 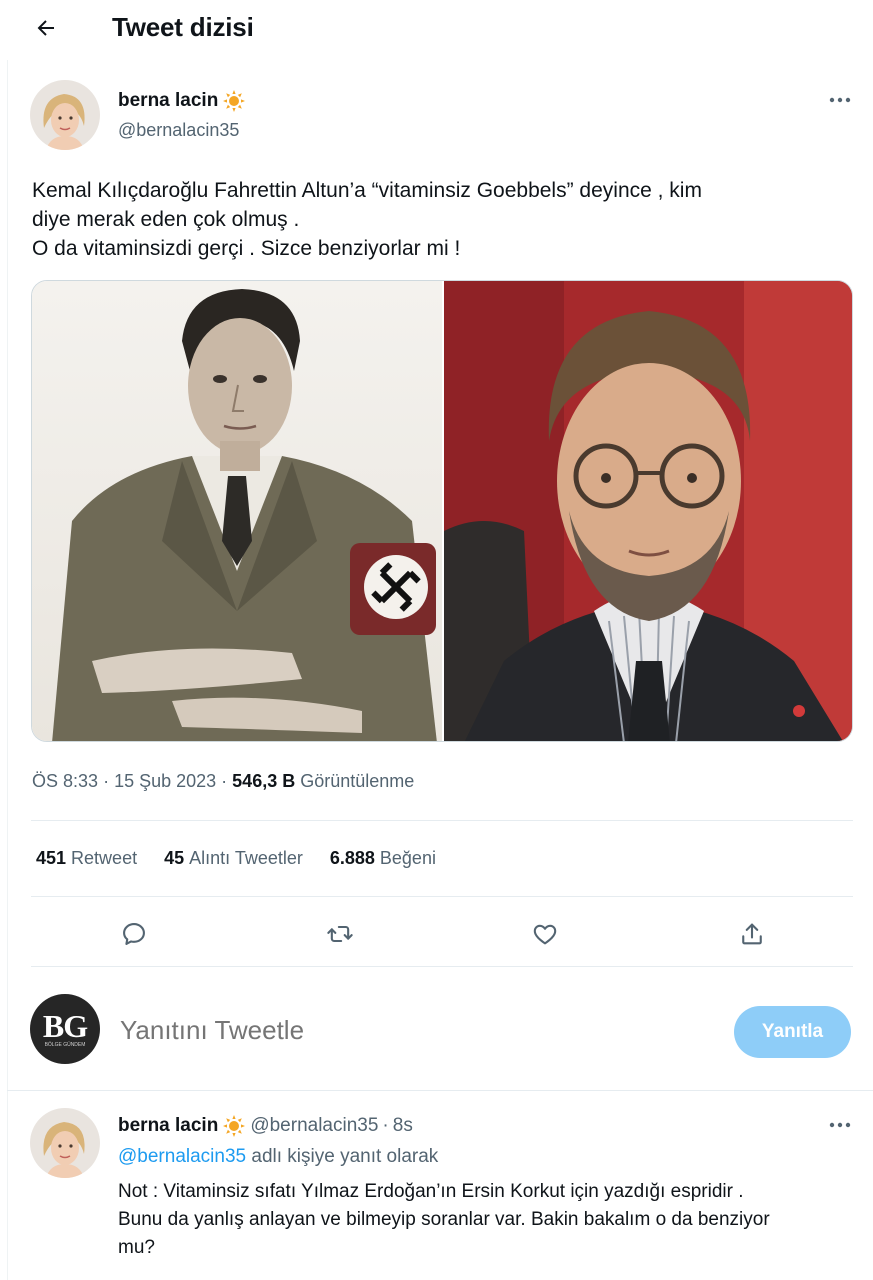 I want to click on share-button, so click(x=752, y=934).